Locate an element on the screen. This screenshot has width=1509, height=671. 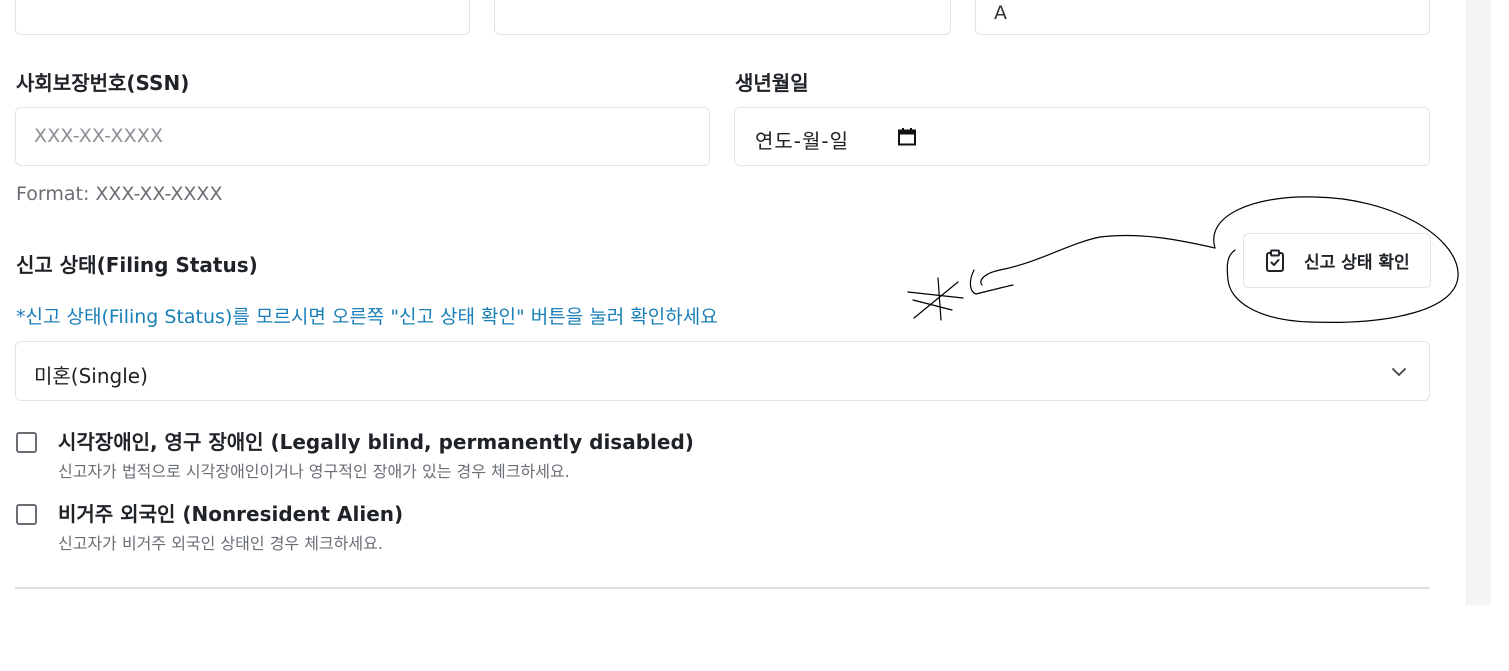
annotation-arrow-line is located at coordinates (1098, 260).